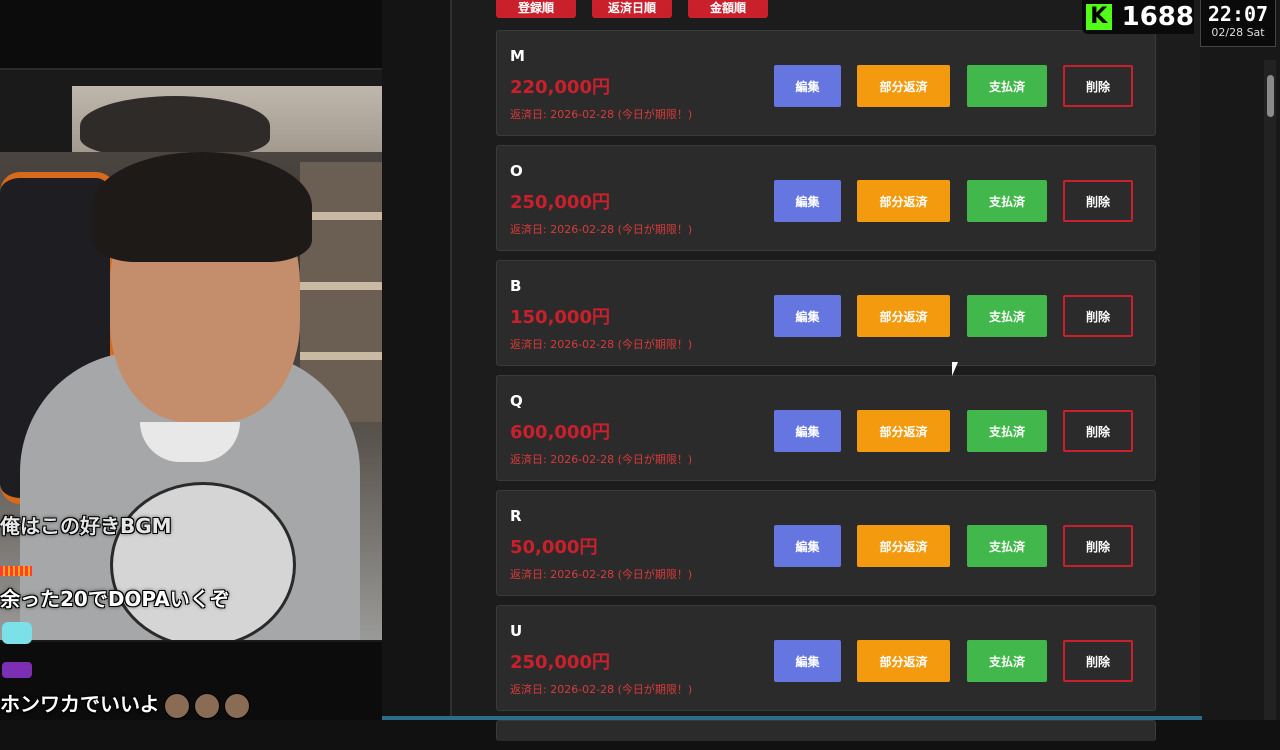 This screenshot has width=1280, height=750. What do you see at coordinates (416, 360) in the screenshot?
I see `page-gutter` at bounding box center [416, 360].